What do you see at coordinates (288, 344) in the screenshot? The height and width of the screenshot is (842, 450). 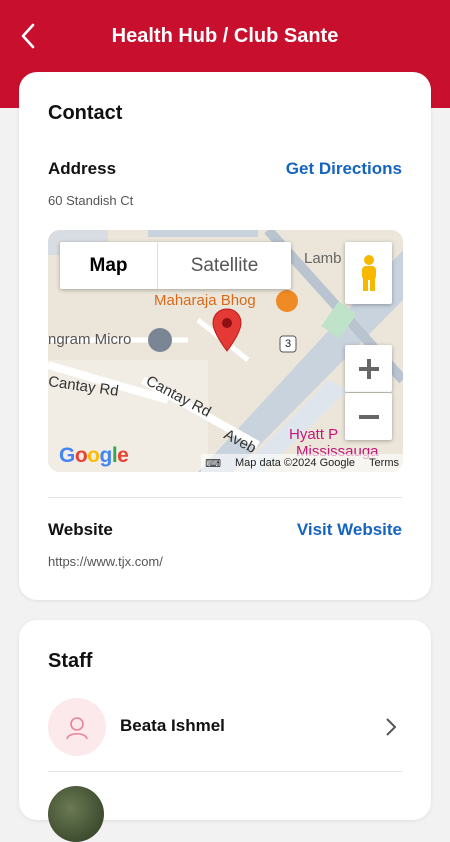 I see `route-shield: 3` at bounding box center [288, 344].